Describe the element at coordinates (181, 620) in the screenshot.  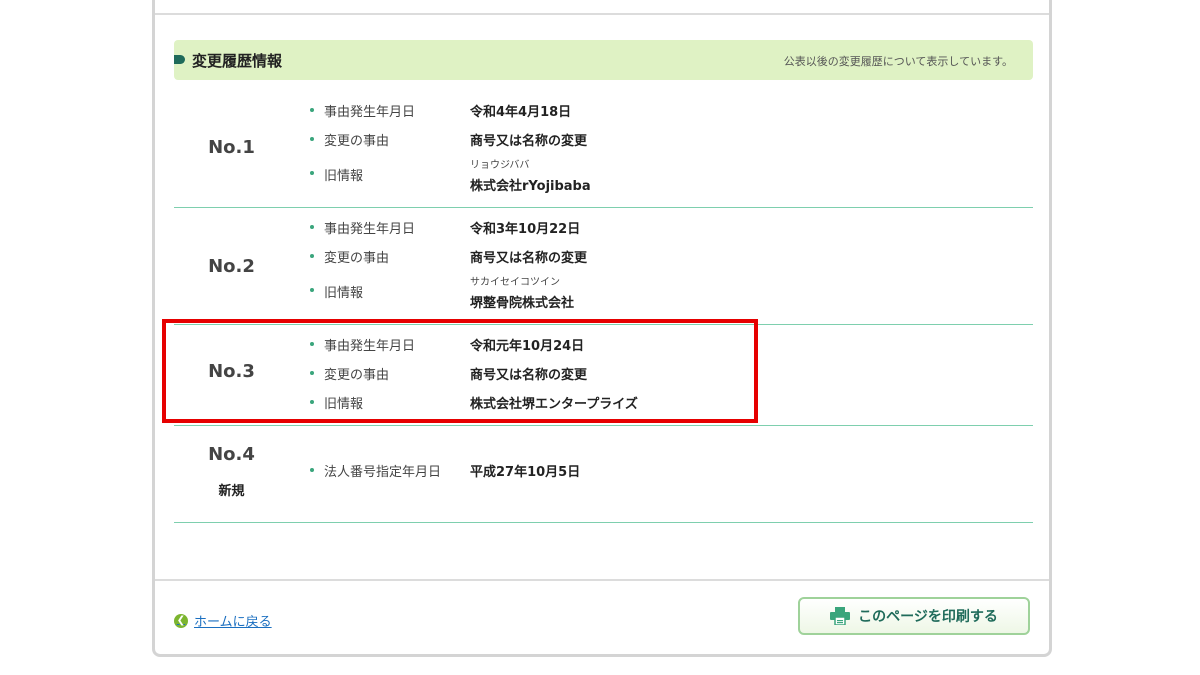
I see `chevron-left-circle-icon: ❮` at that location.